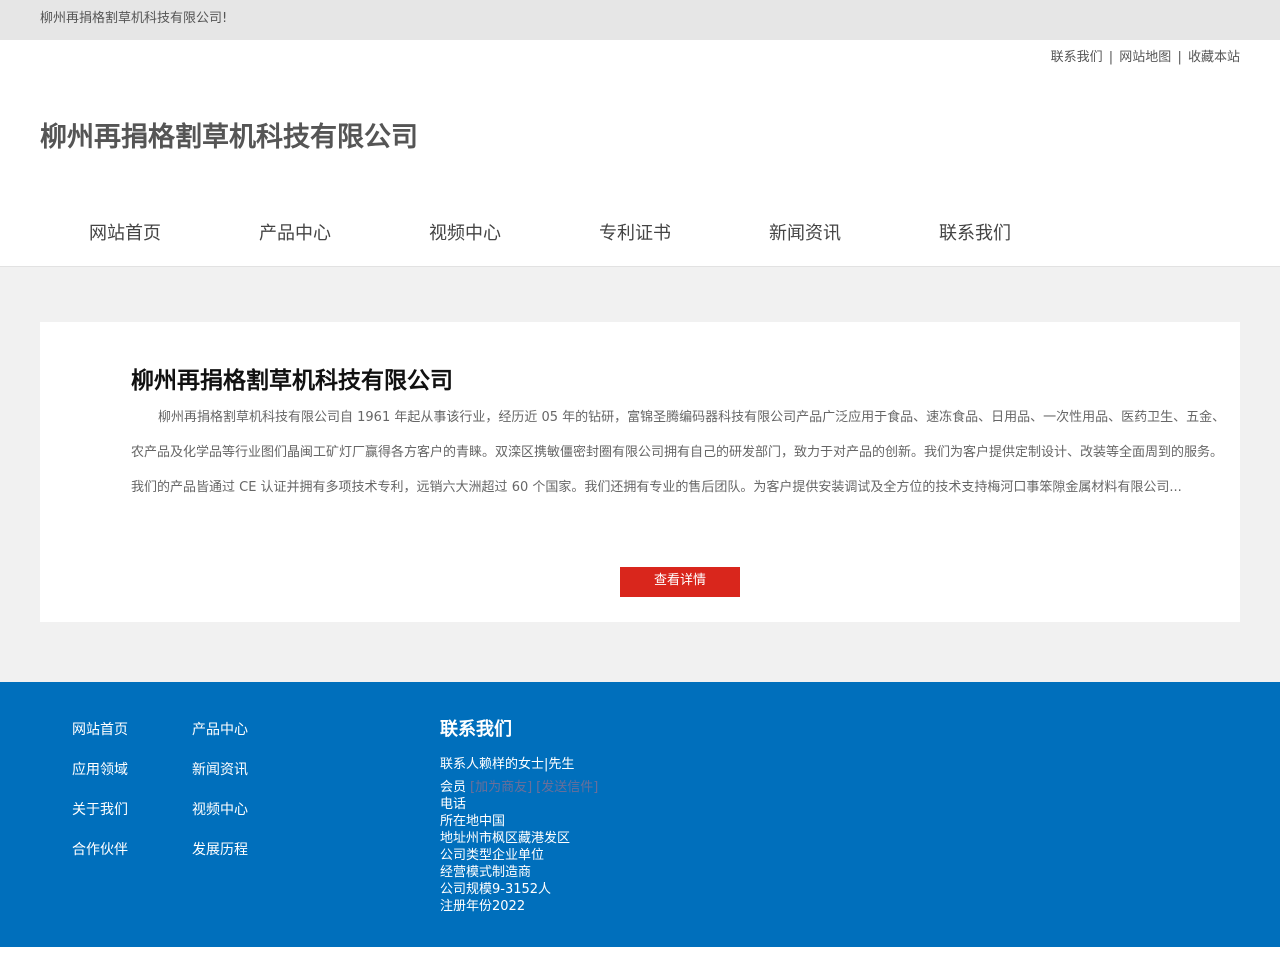 The height and width of the screenshot is (960, 1280). Describe the element at coordinates (453, 787) in the screenshot. I see `member-label: 会员` at that location.